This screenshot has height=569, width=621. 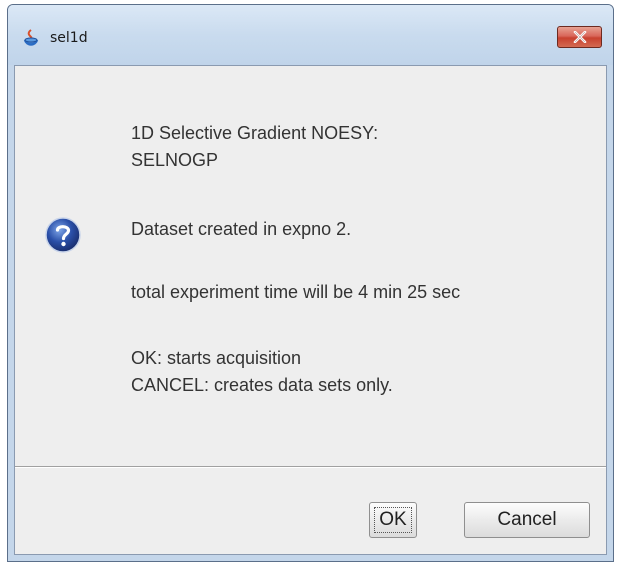 What do you see at coordinates (63, 235) in the screenshot?
I see `question-icon` at bounding box center [63, 235].